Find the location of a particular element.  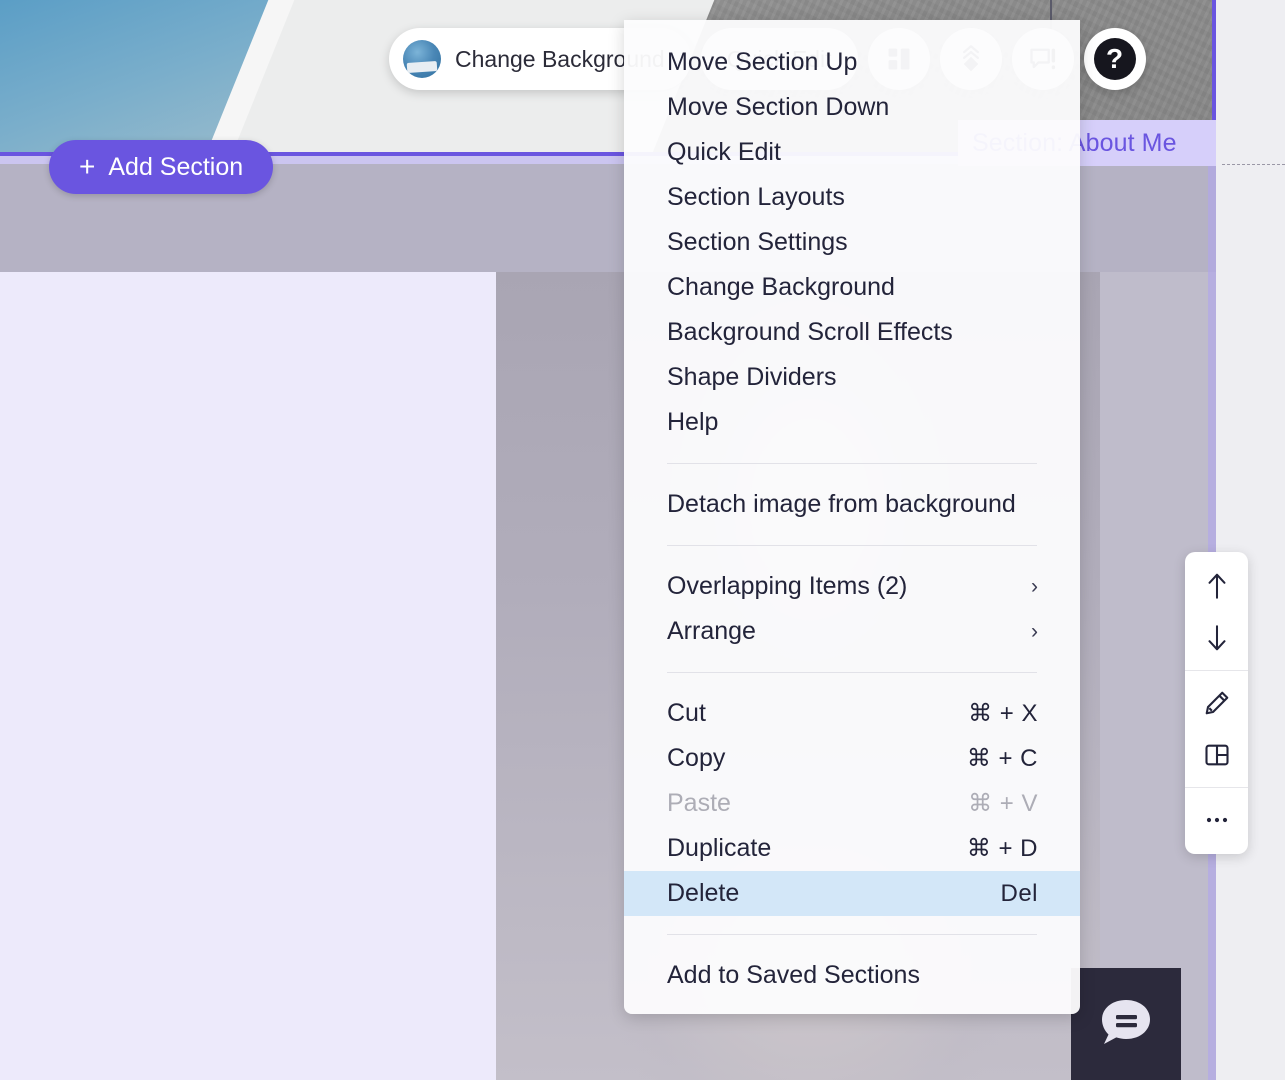

layout-button is located at coordinates (1216, 755).